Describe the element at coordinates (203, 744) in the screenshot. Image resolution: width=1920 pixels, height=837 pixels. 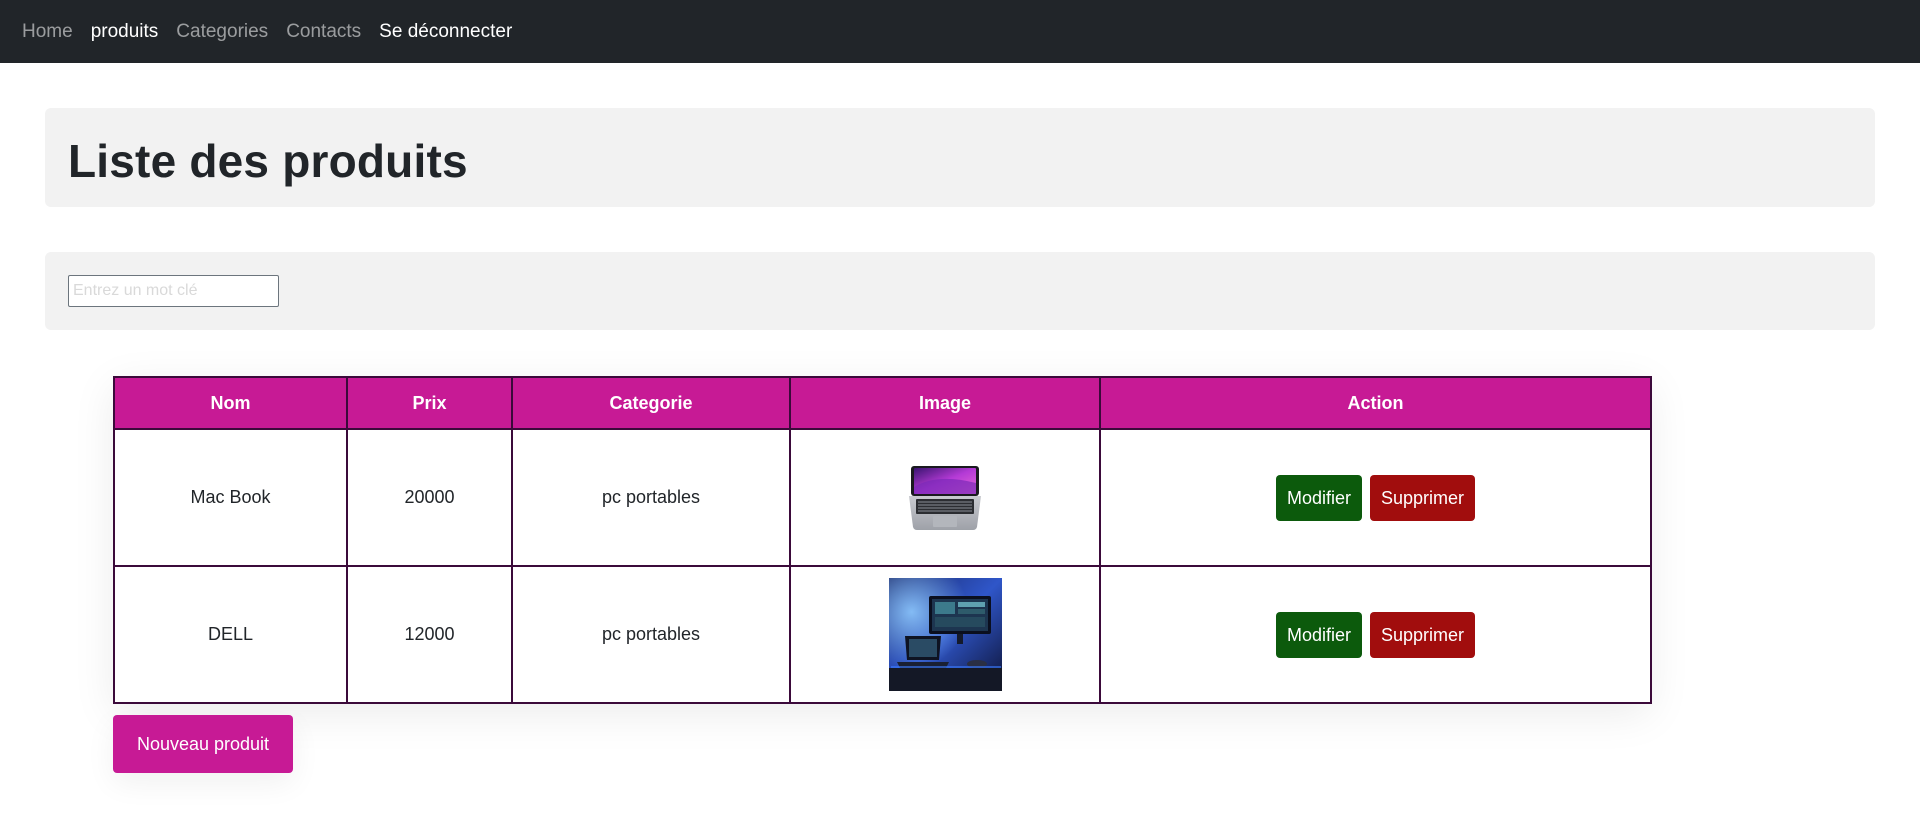
I see `new-product-button: Nouveau produit` at that location.